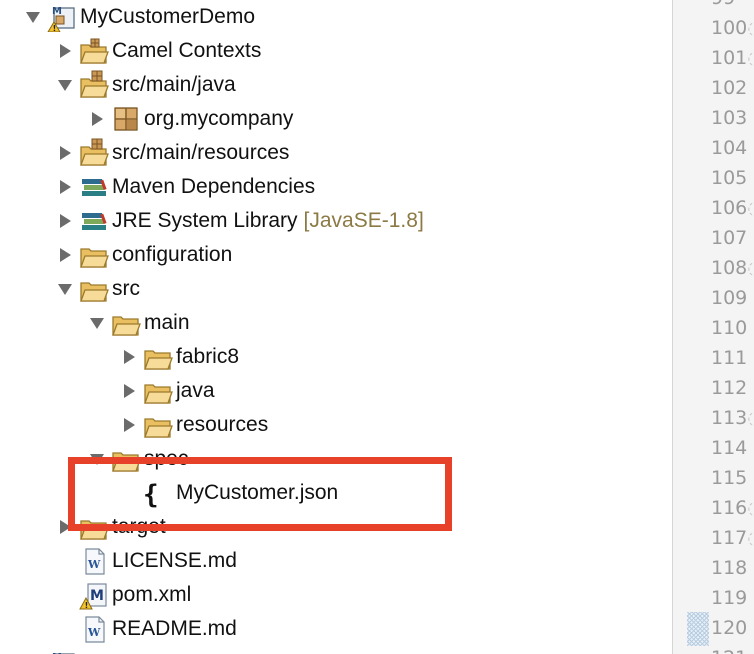 The height and width of the screenshot is (654, 754). What do you see at coordinates (222, 424) in the screenshot?
I see `tree-item-label: resources` at bounding box center [222, 424].